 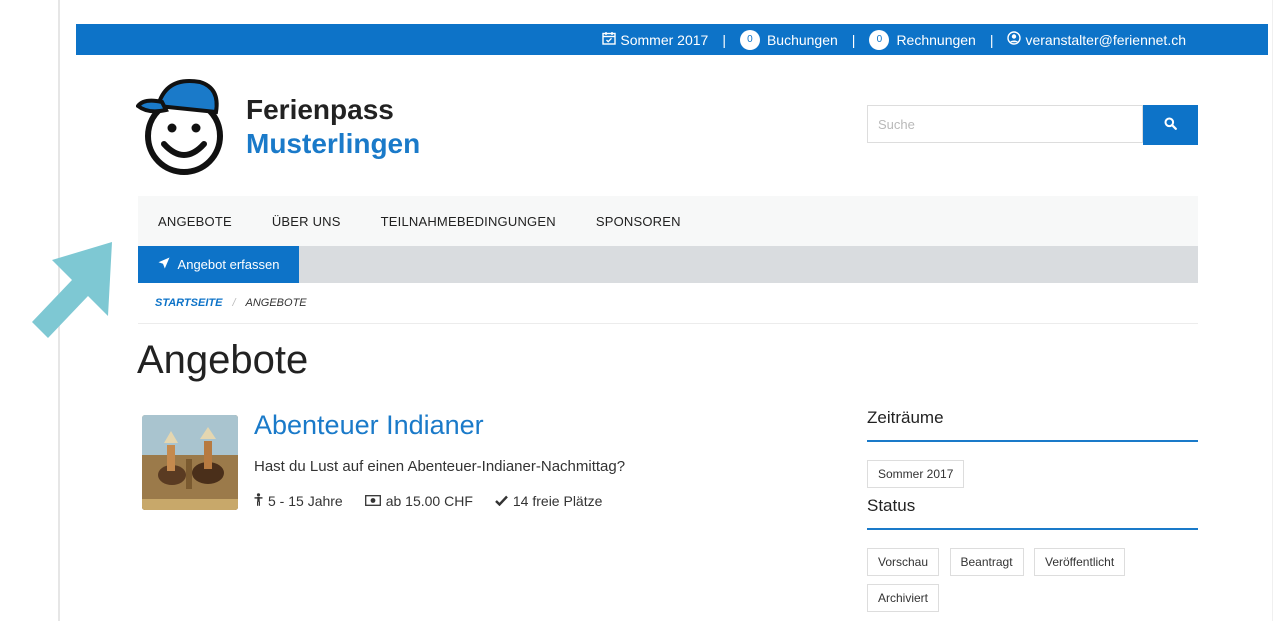 What do you see at coordinates (903, 598) in the screenshot?
I see `status-filter-tag: Archiviert` at bounding box center [903, 598].